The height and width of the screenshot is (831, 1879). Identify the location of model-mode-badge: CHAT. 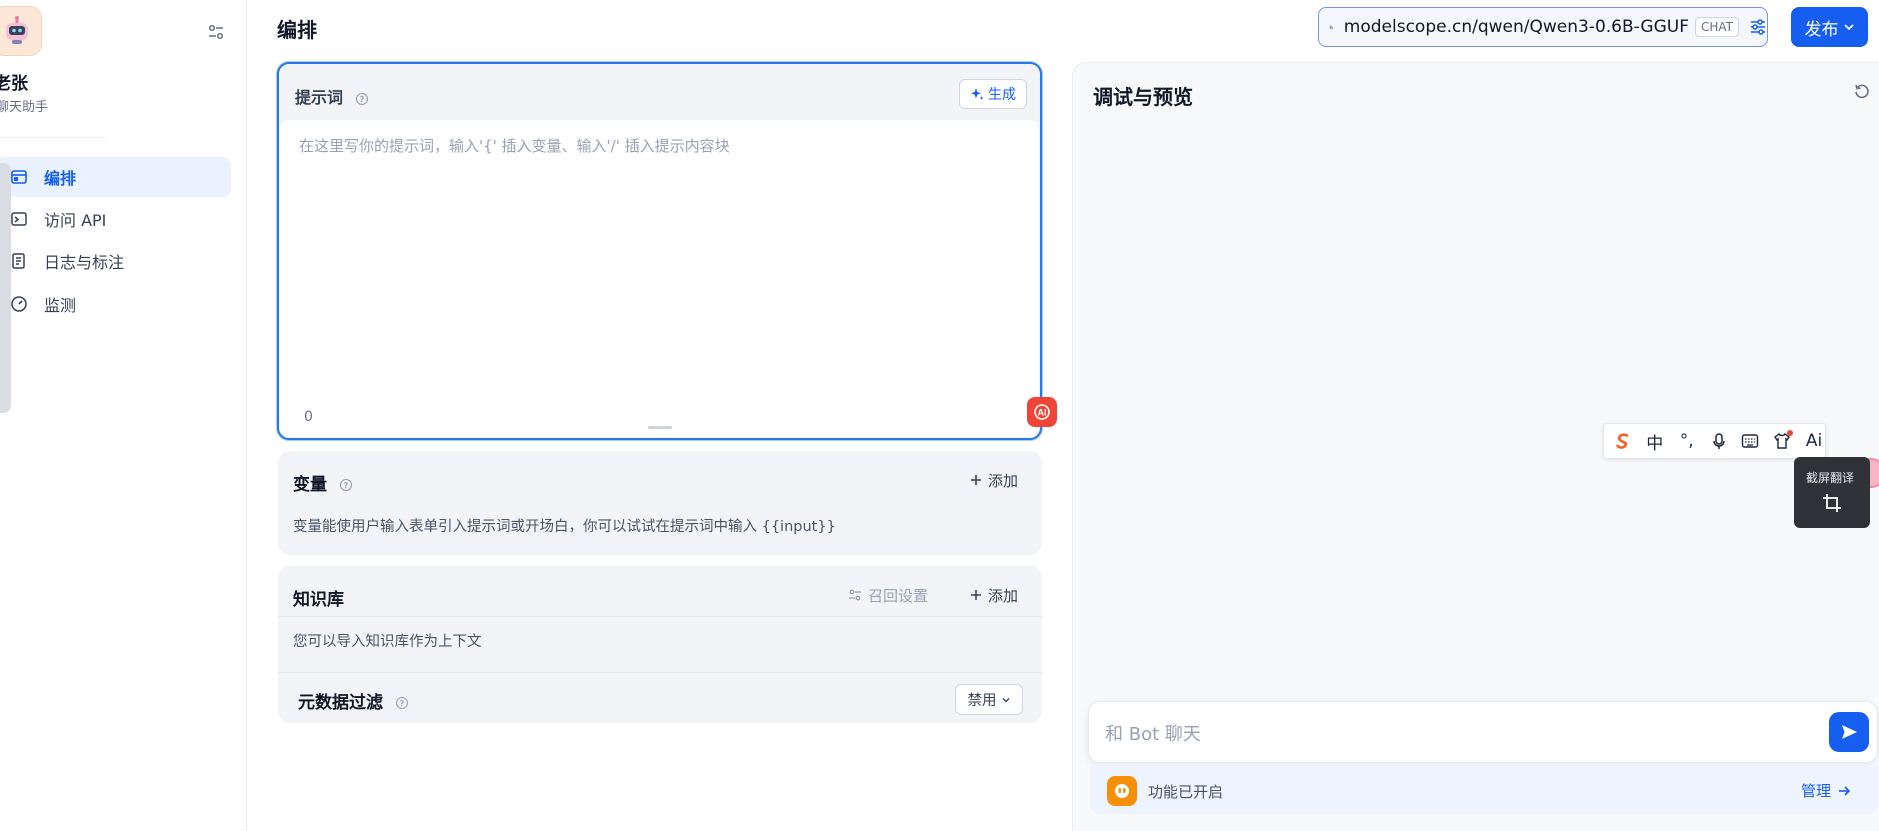
(1716, 27).